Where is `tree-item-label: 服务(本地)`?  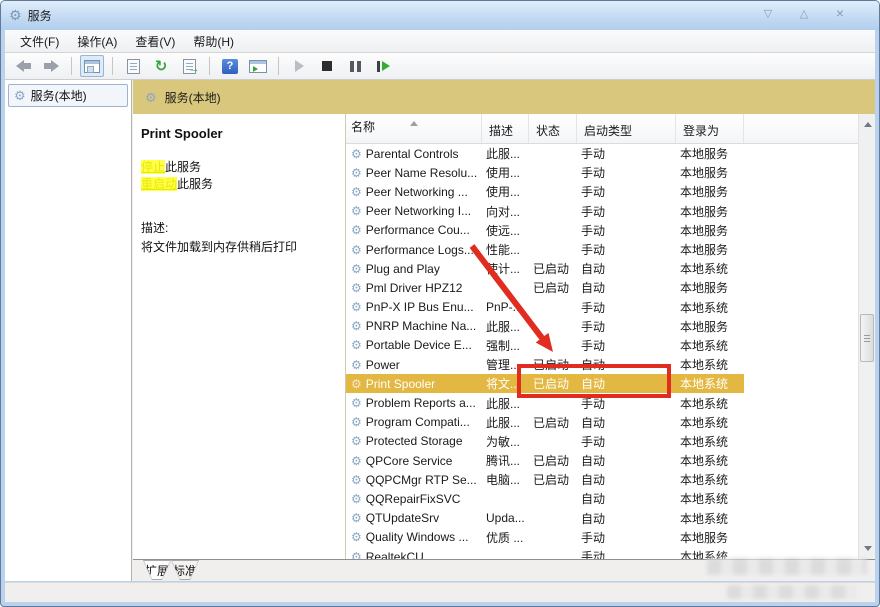
tree-item-label: 服务(本地) is located at coordinates (58, 96).